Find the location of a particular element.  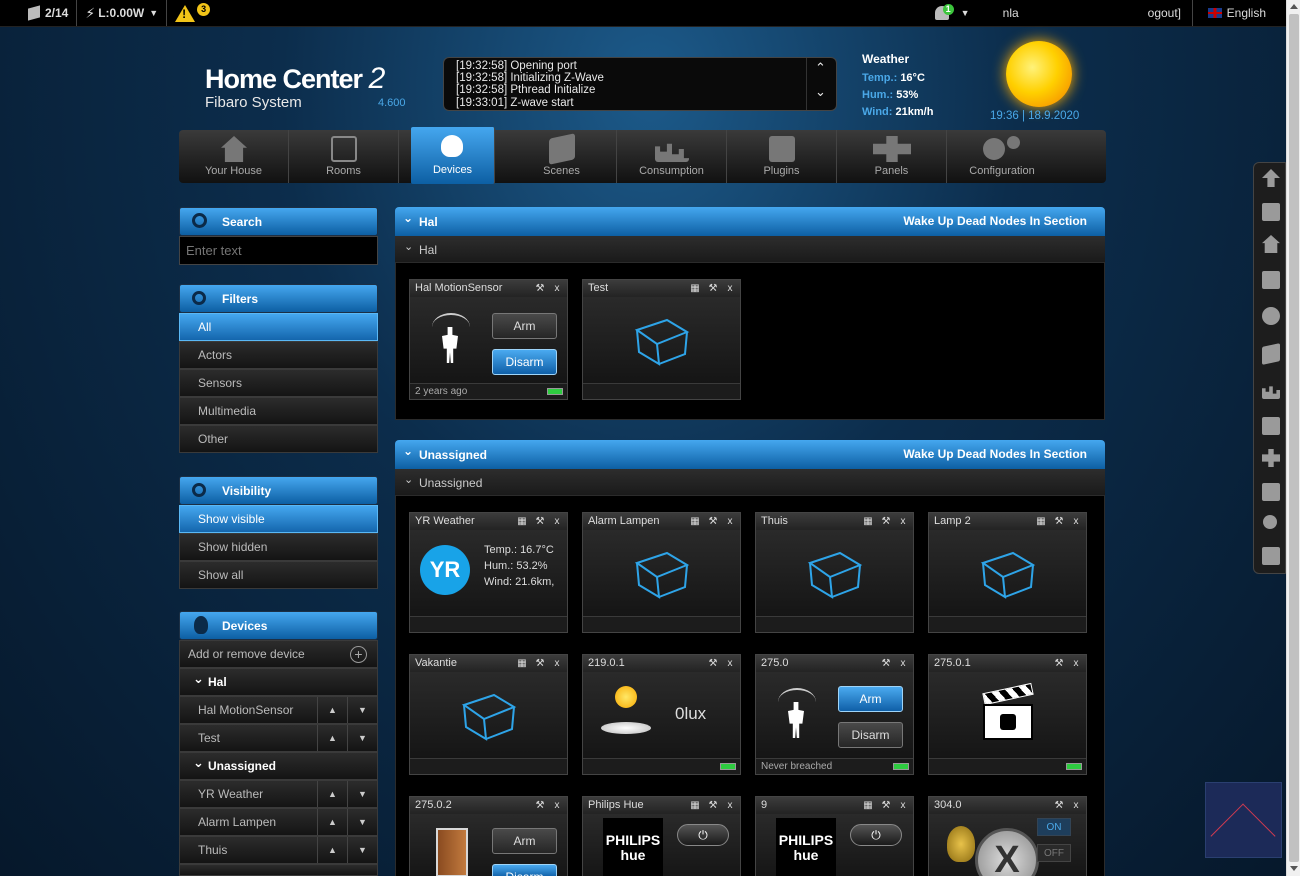

on-button: ON is located at coordinates (1054, 827).